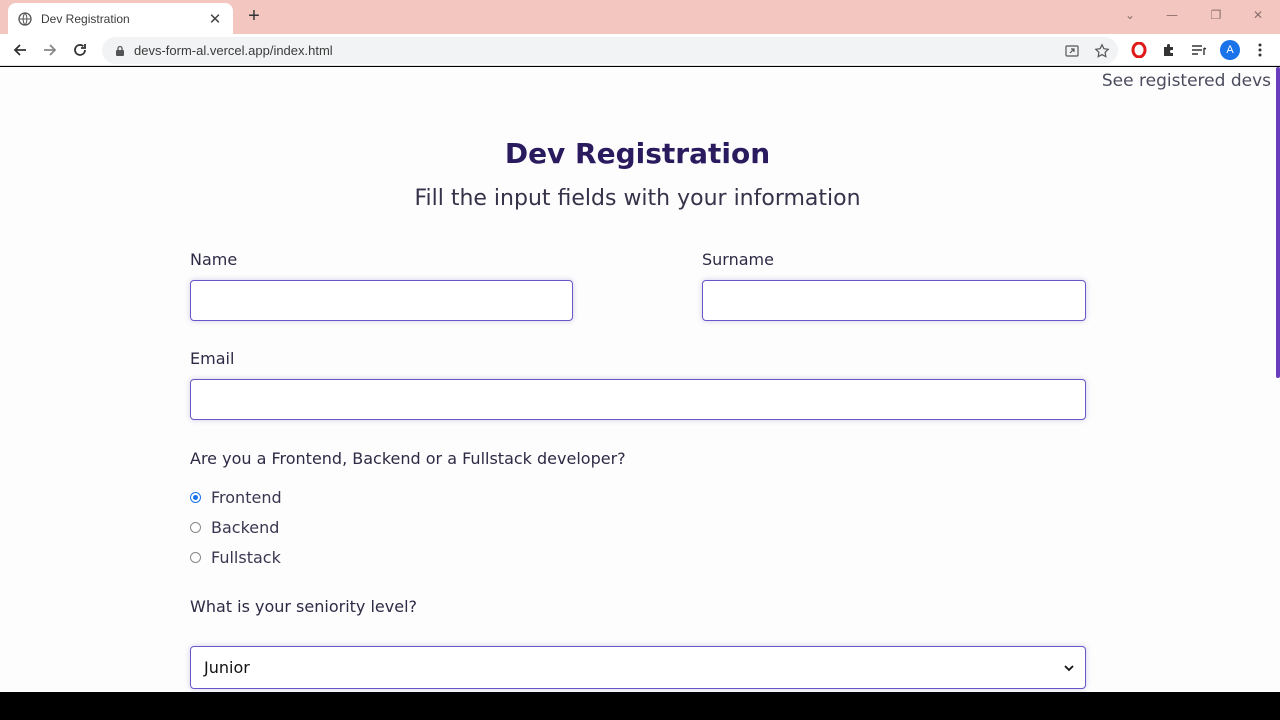 The width and height of the screenshot is (1280, 720). Describe the element at coordinates (85, 18) in the screenshot. I see `tab-title: Dev Registration` at that location.